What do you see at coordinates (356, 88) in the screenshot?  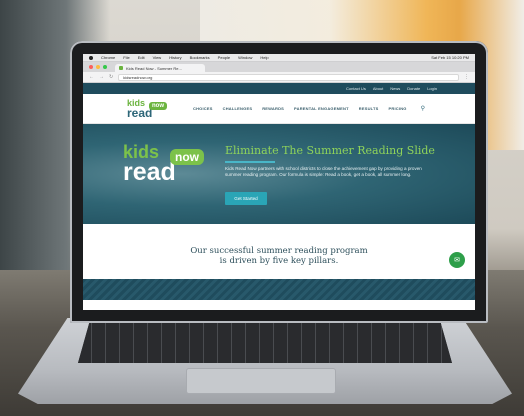 I see `topbar-link-contact: Contact Us` at bounding box center [356, 88].